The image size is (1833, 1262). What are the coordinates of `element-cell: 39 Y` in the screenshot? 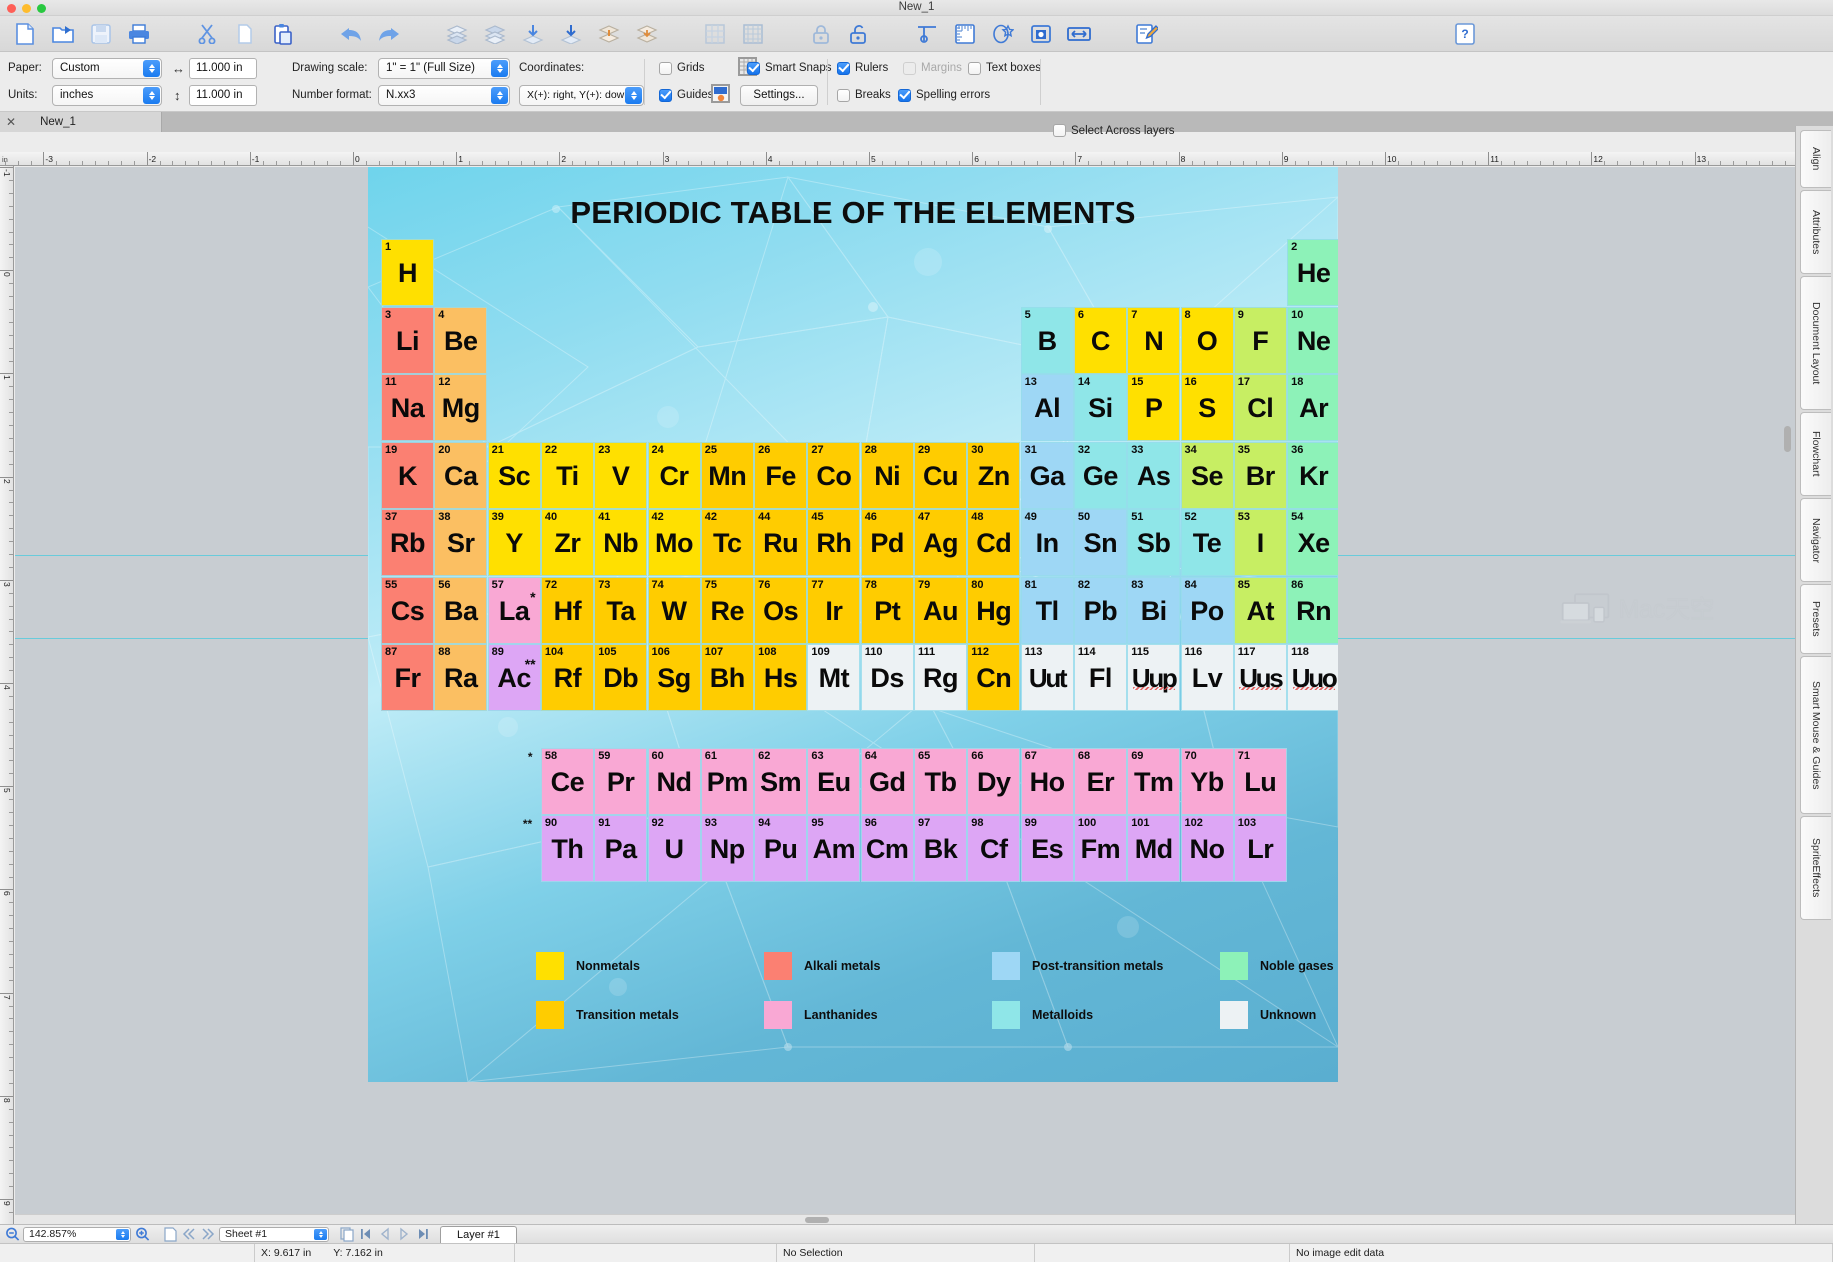 It's located at (514, 542).